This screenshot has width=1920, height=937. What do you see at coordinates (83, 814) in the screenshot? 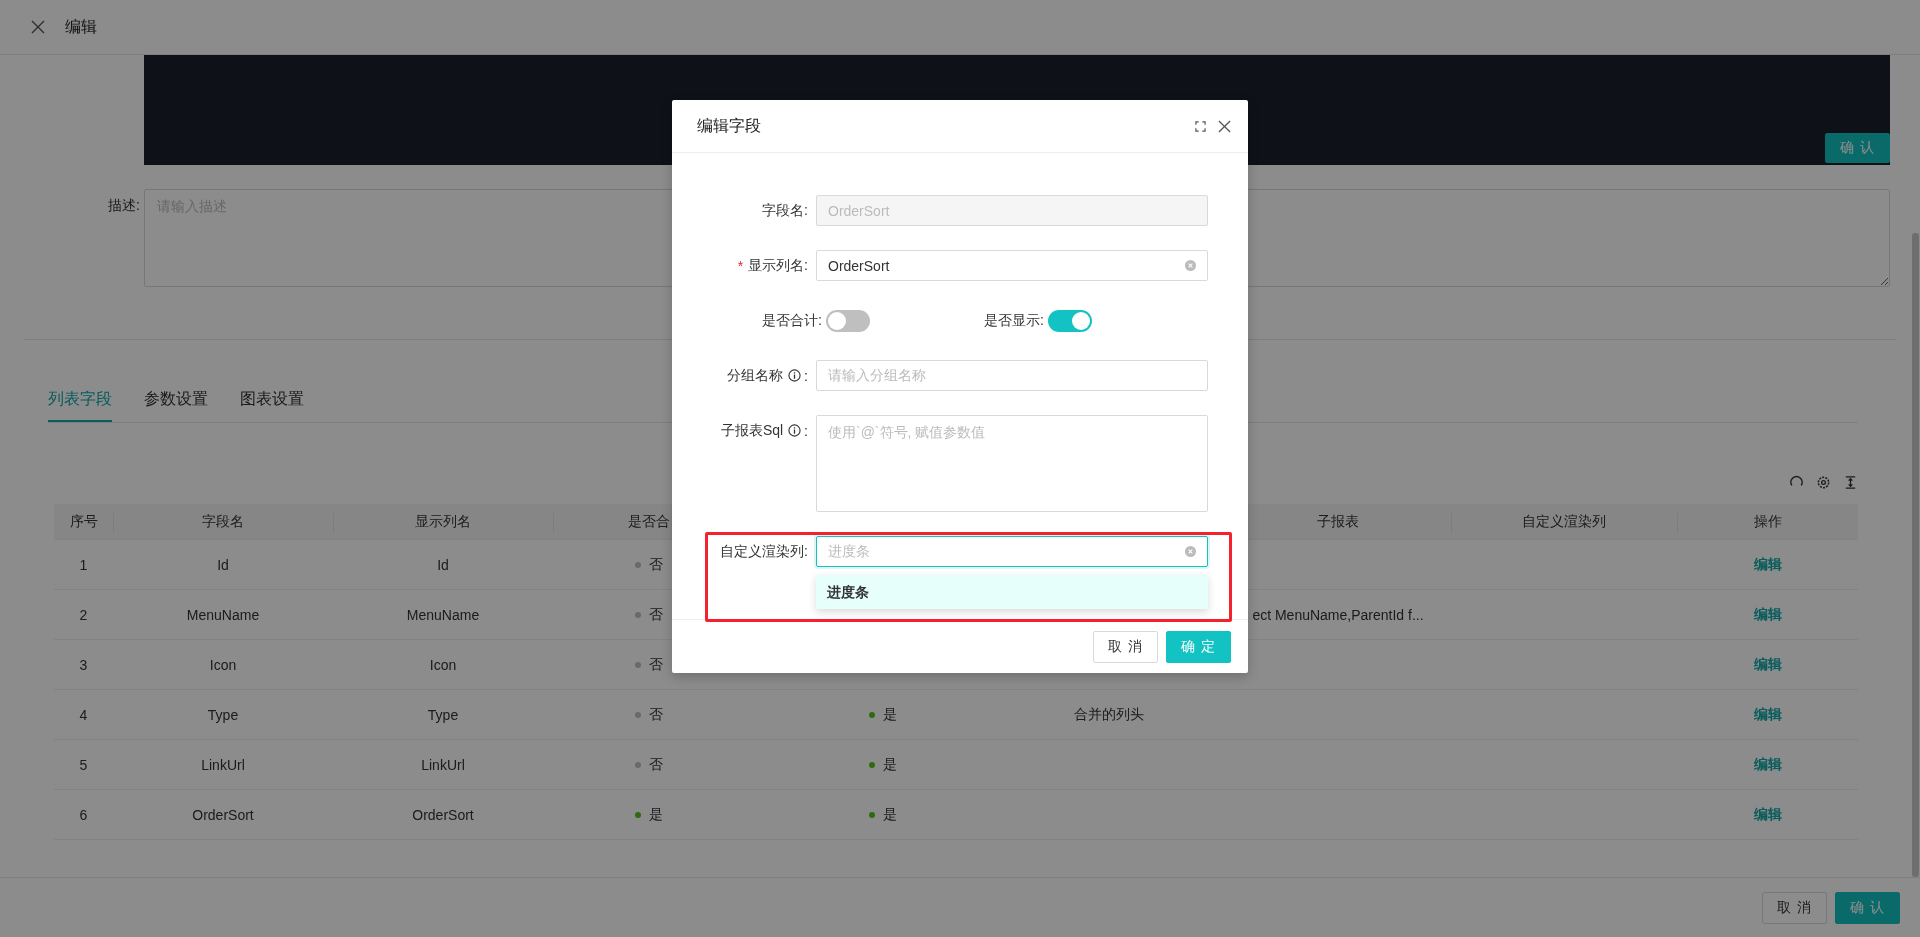
I see `row-number: 6` at bounding box center [83, 814].